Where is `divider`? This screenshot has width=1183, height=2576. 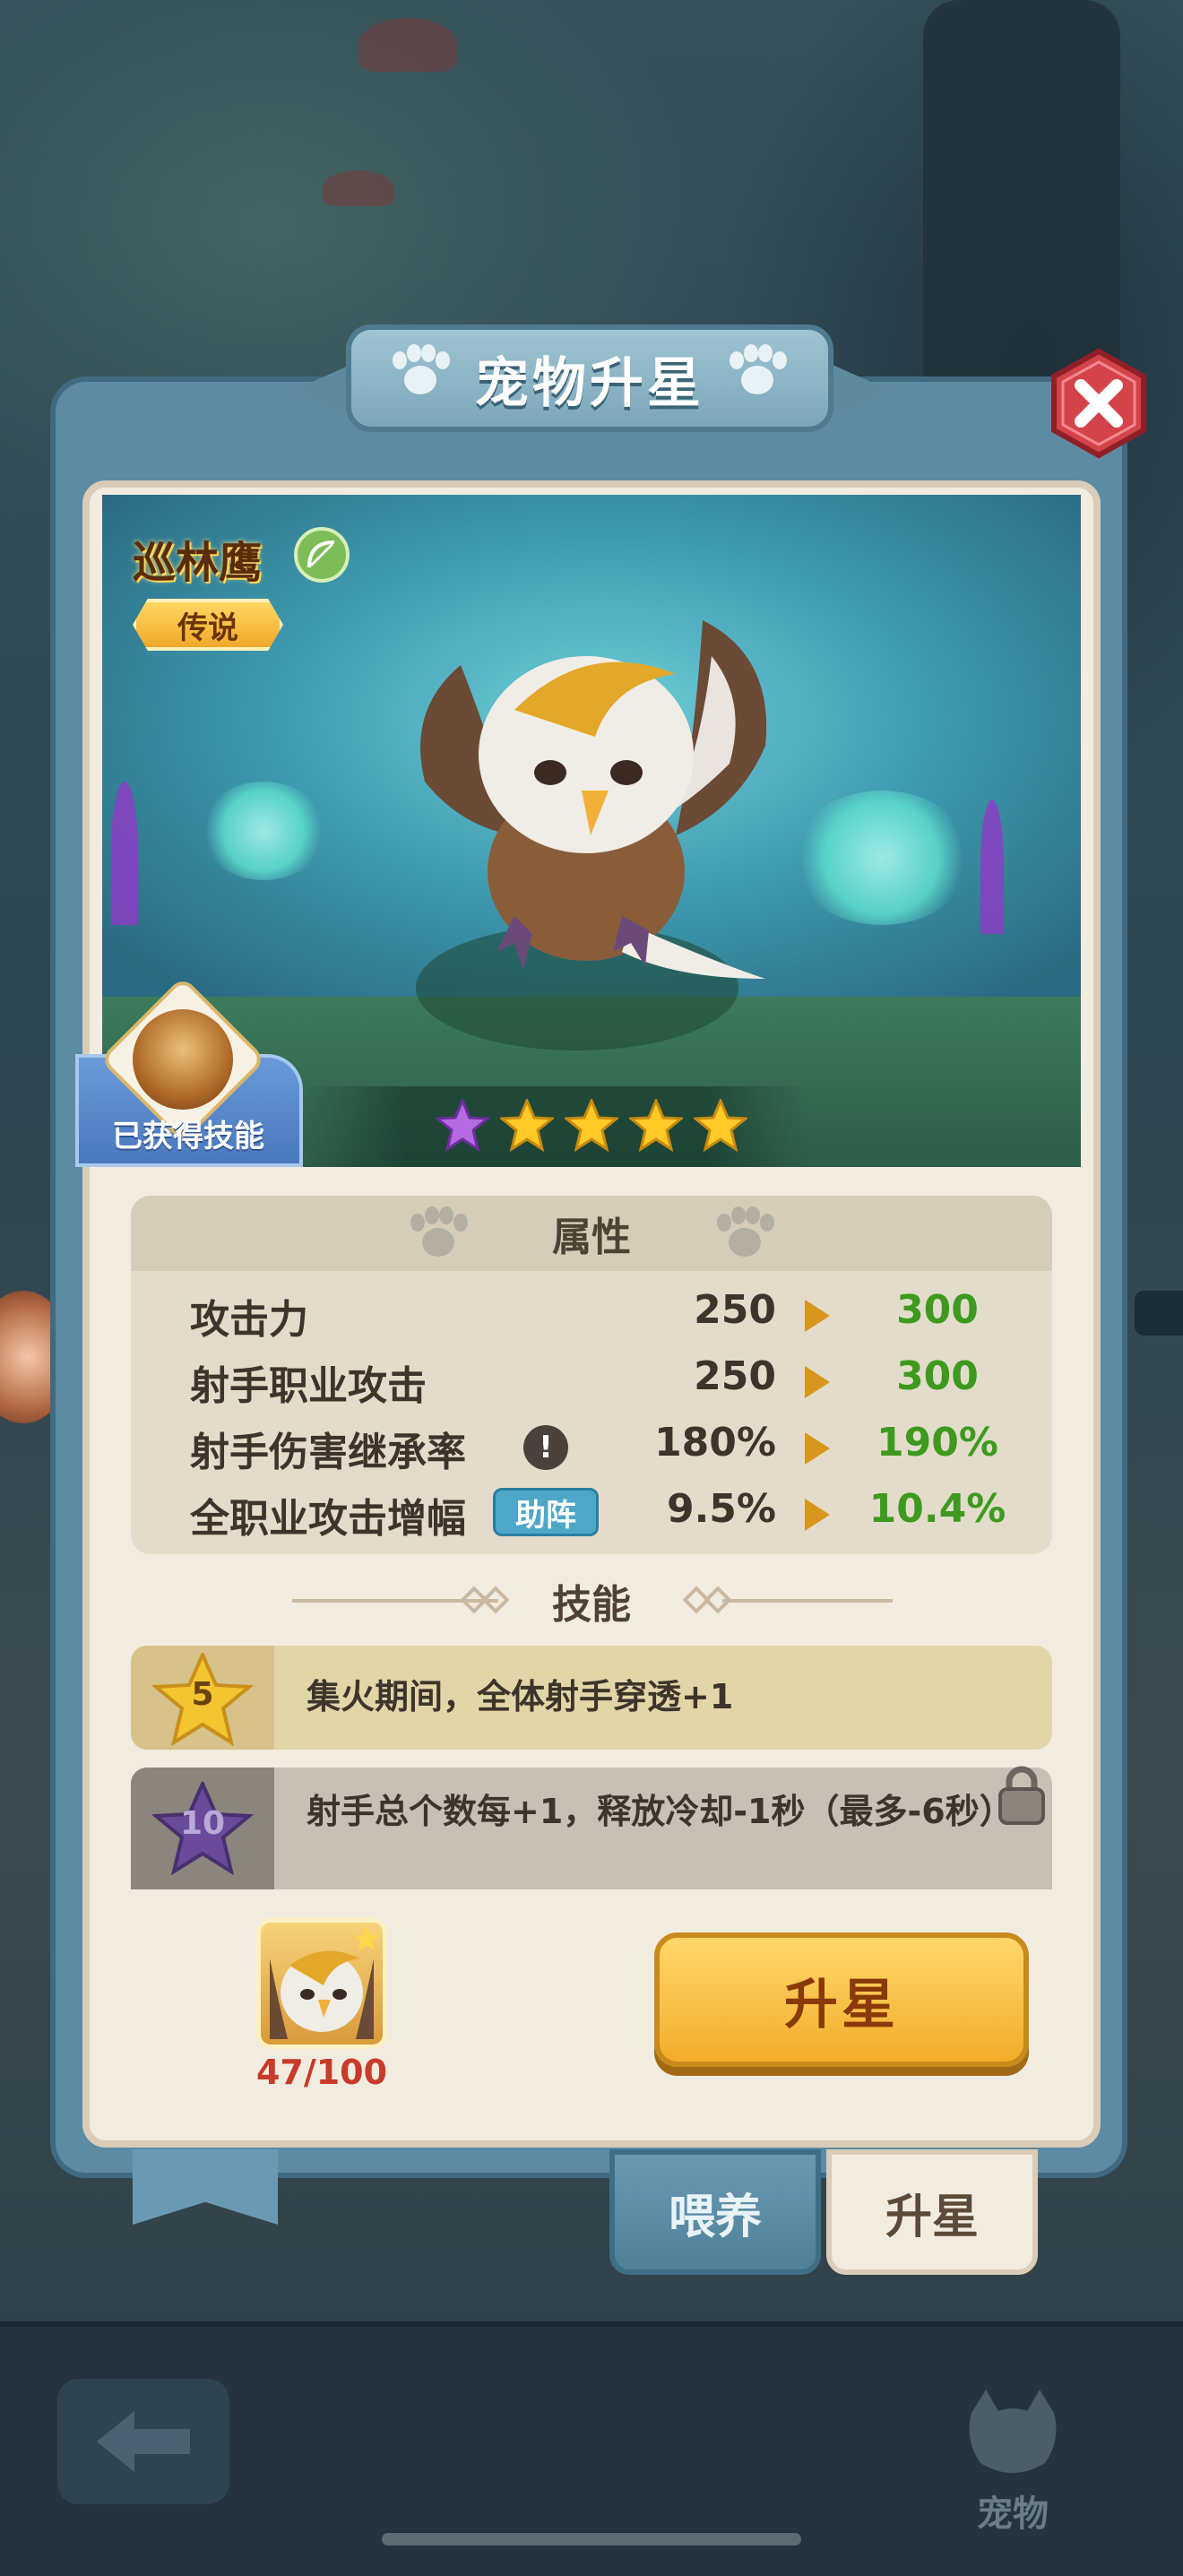
divider is located at coordinates (807, 1601).